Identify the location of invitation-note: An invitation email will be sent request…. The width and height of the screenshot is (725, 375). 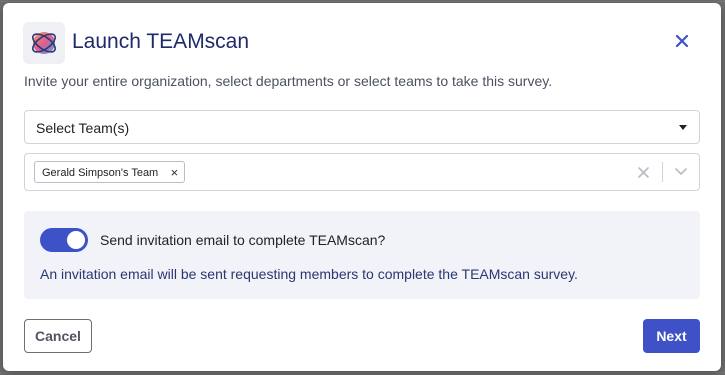
(309, 274).